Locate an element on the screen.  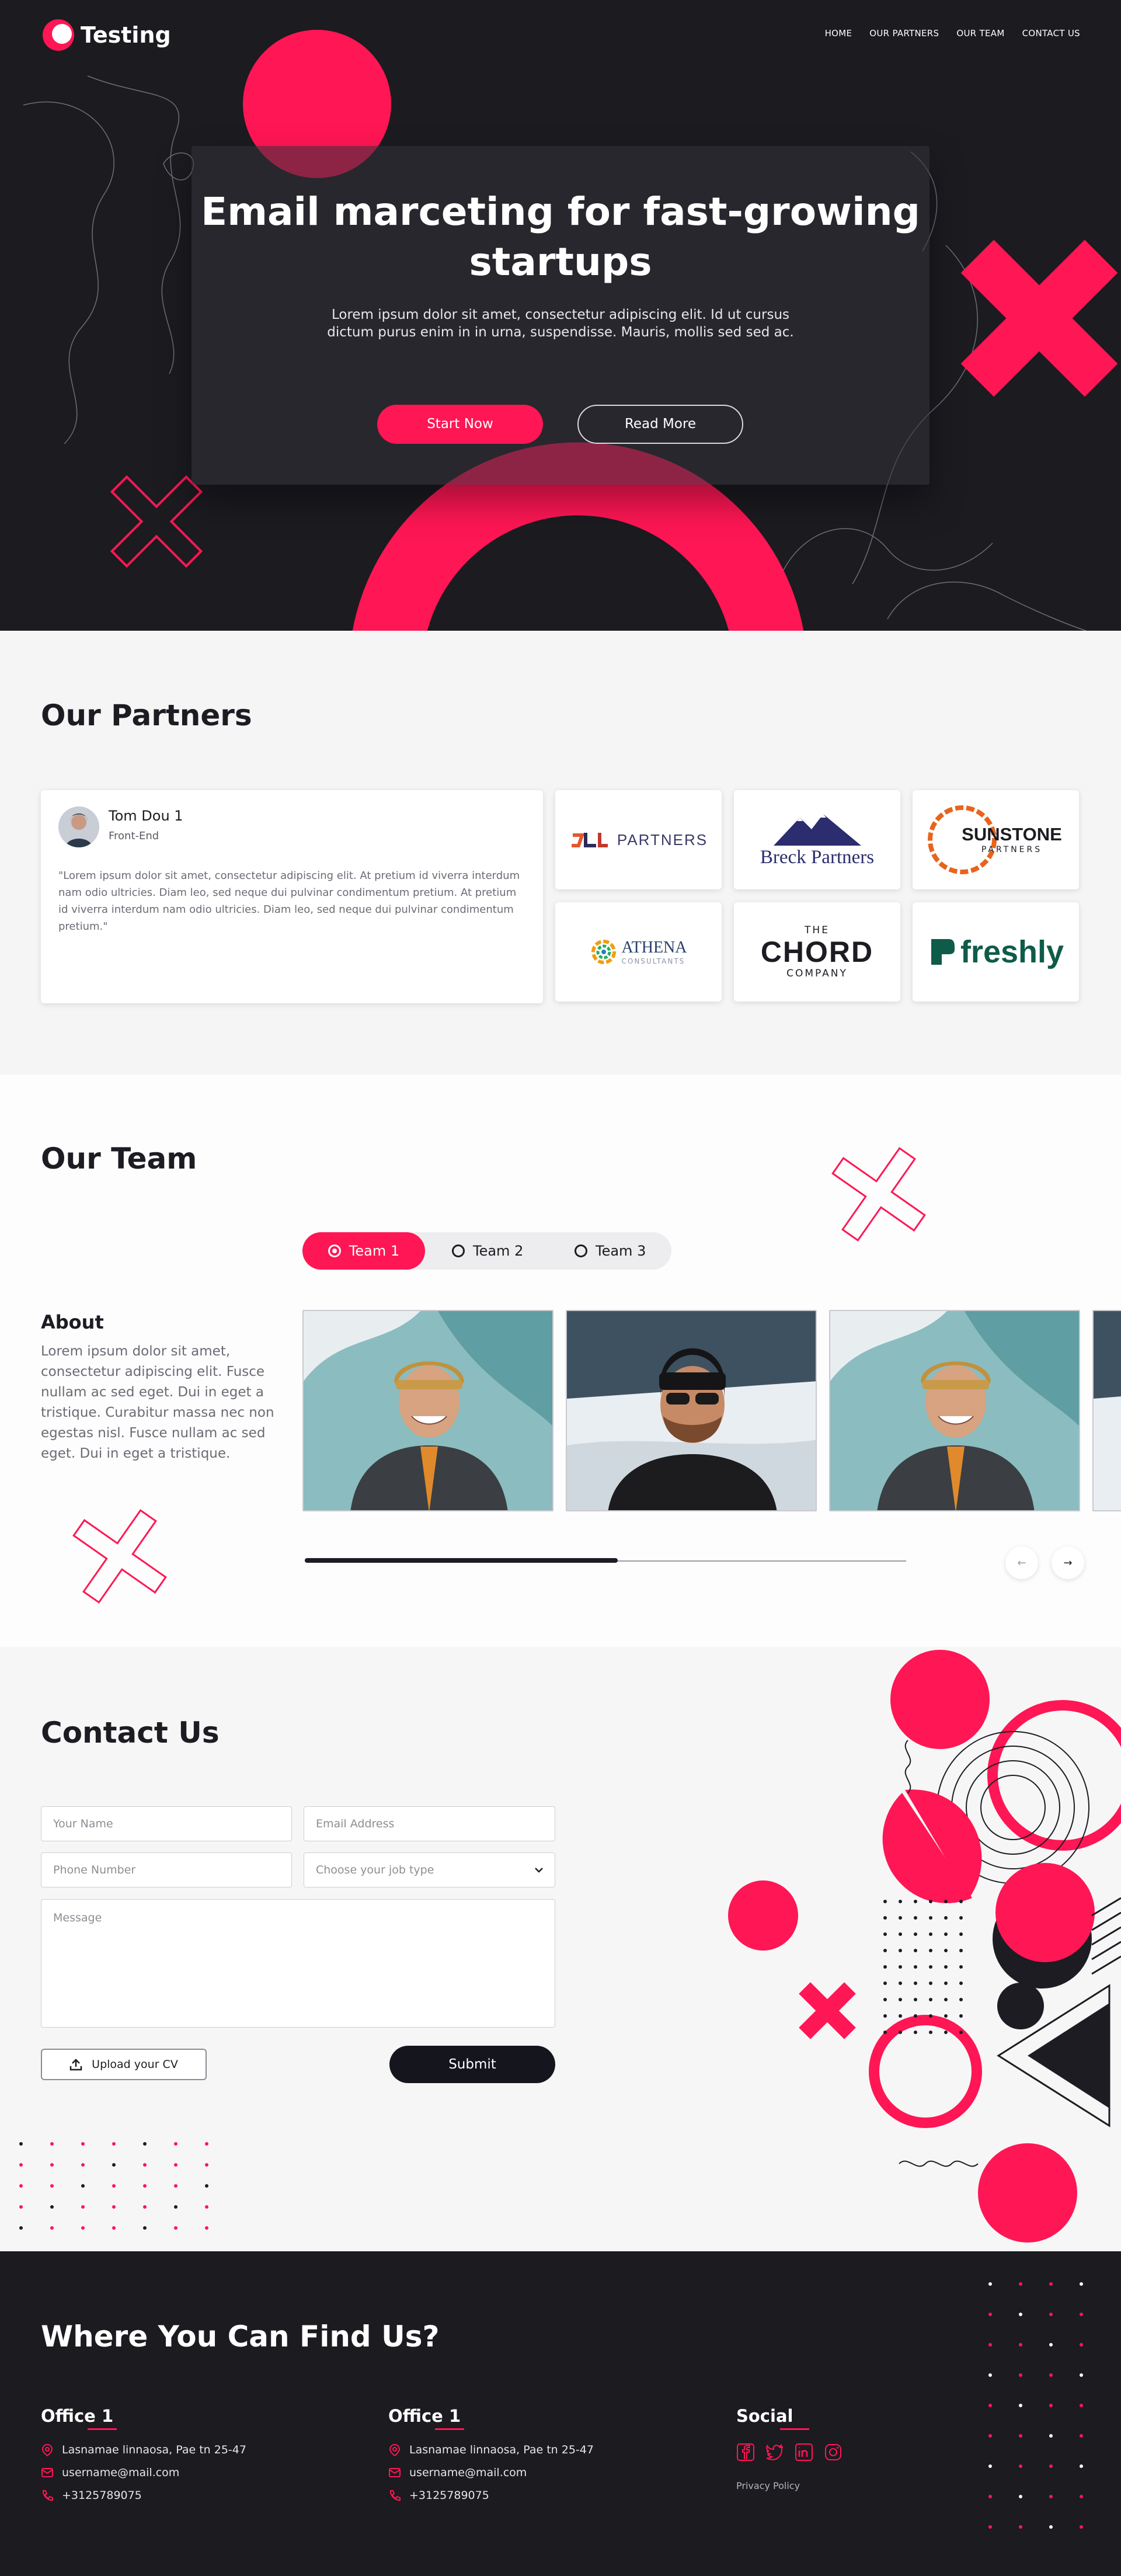
start-now-button: Start Now is located at coordinates (460, 425).